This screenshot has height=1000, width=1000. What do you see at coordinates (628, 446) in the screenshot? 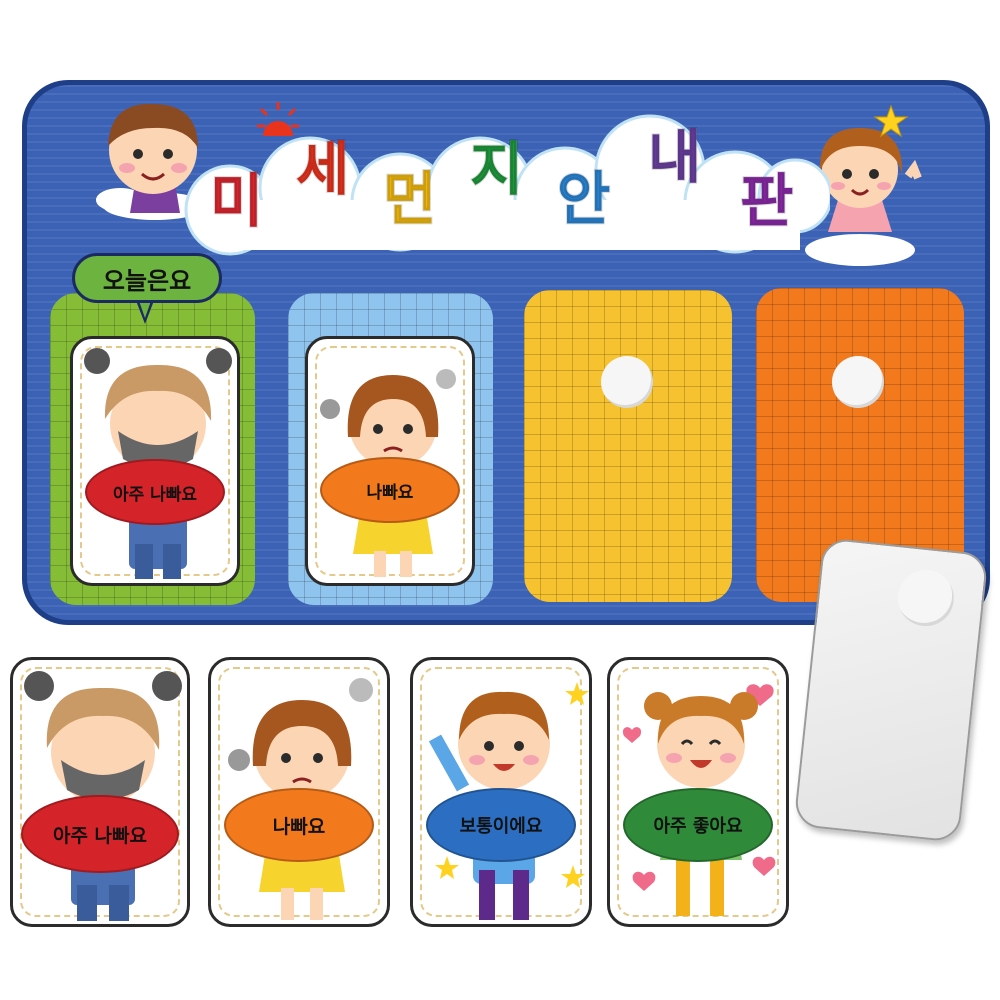
I see `slot-normal` at bounding box center [628, 446].